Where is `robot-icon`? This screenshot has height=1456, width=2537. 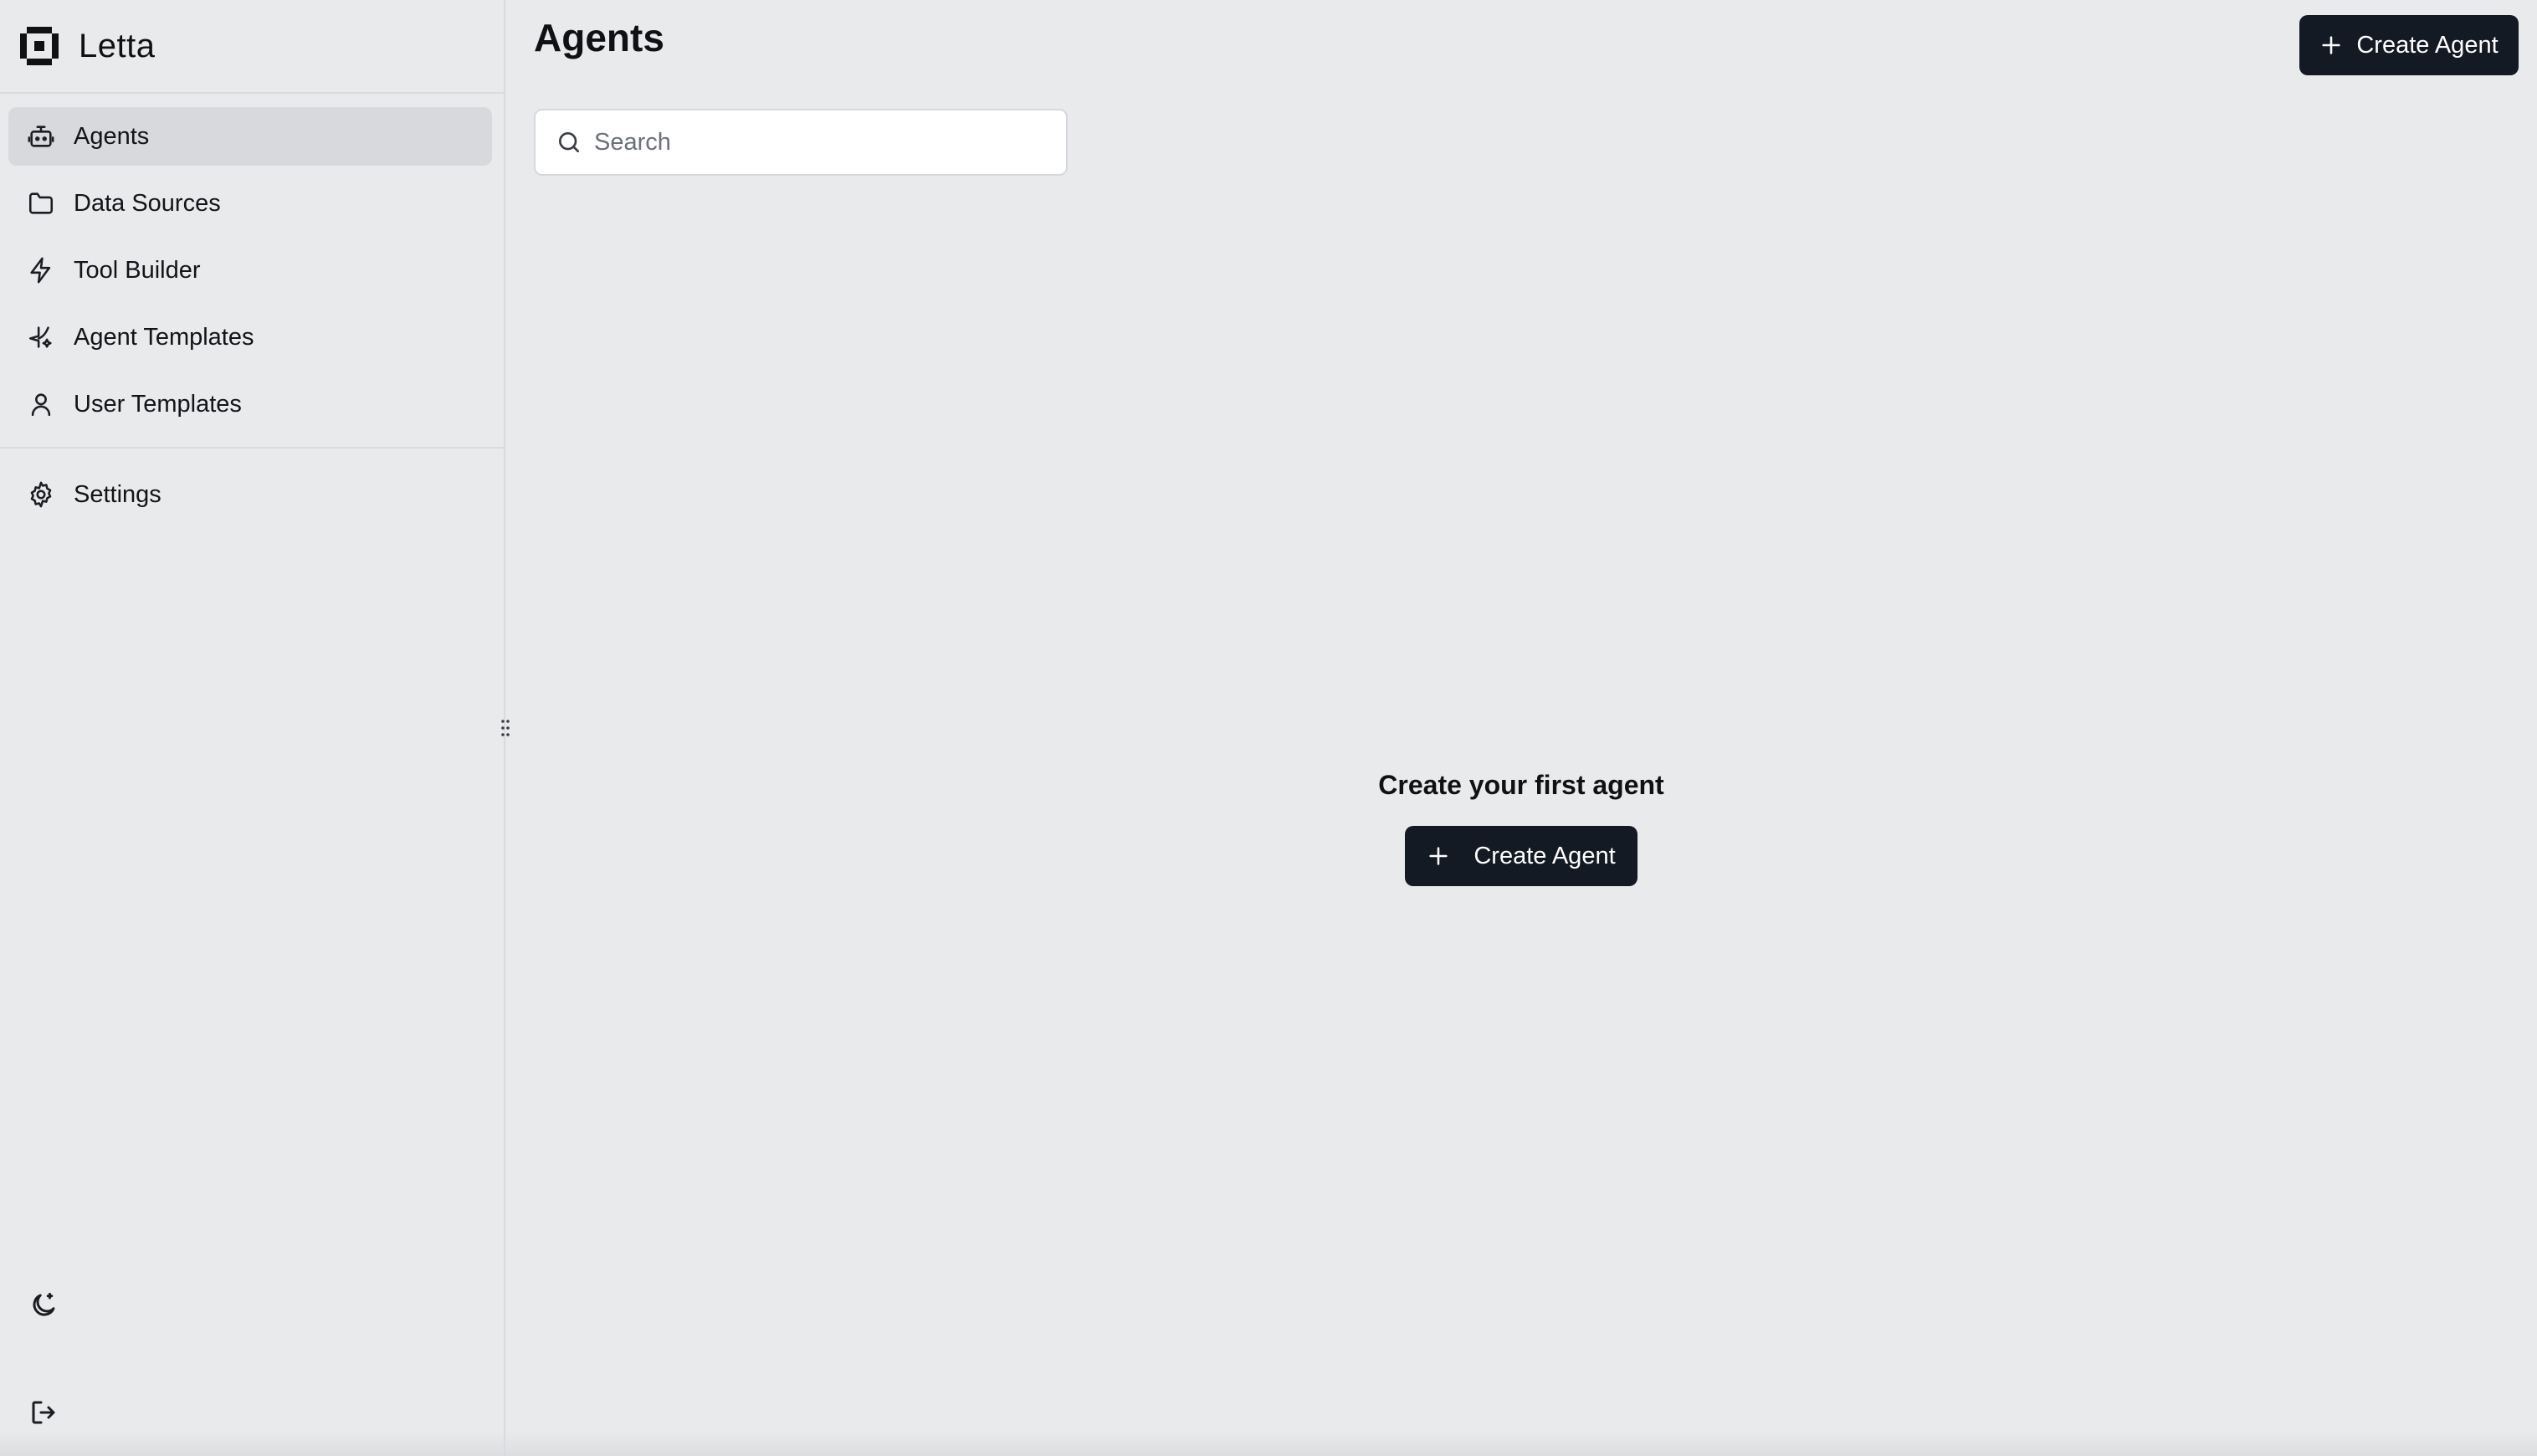 robot-icon is located at coordinates (41, 136).